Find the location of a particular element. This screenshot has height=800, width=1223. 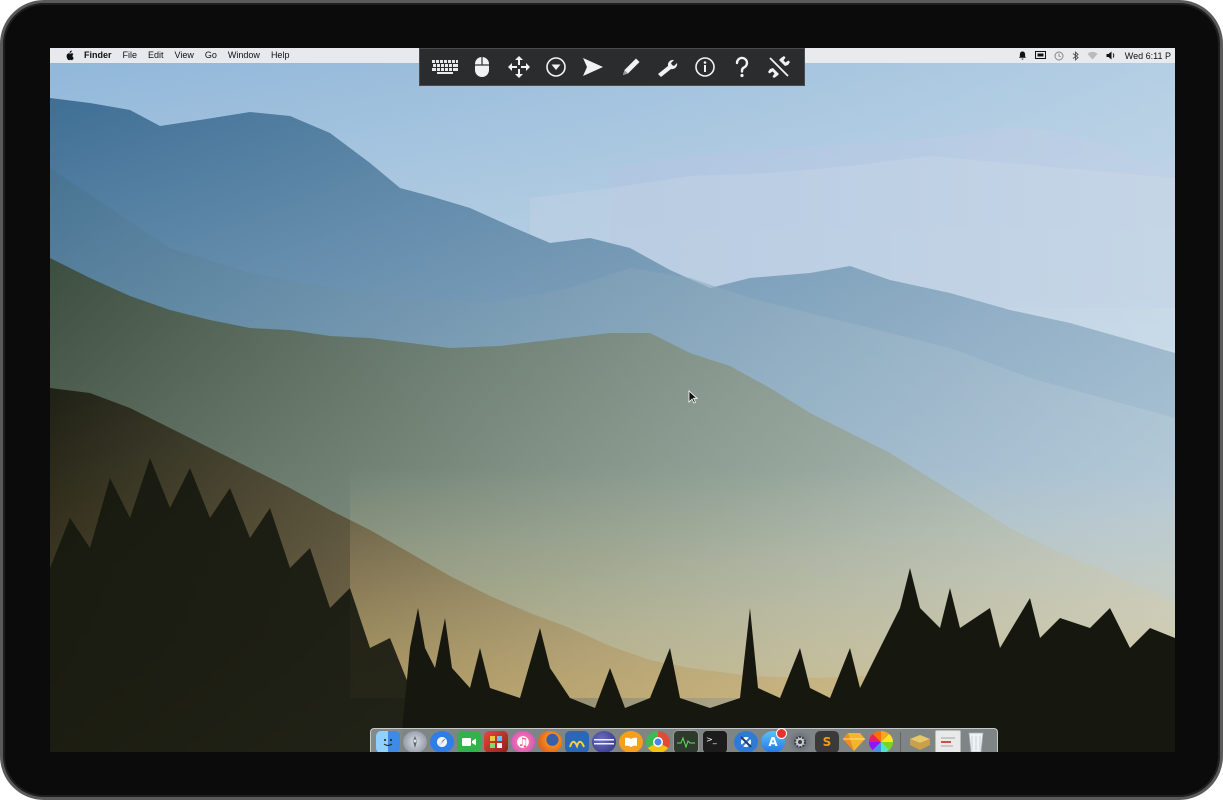

facetime-icon is located at coordinates (469, 741).